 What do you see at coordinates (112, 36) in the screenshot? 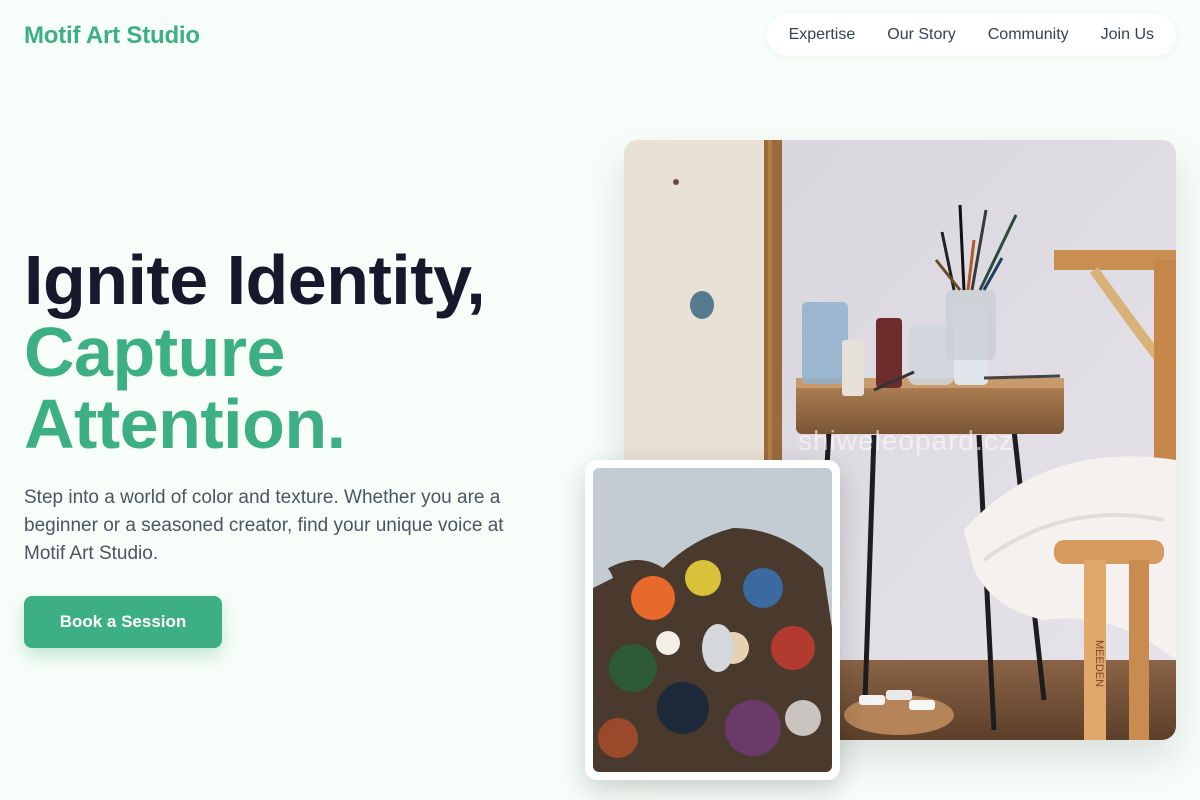
I see `brand-logo: Motif Art Studio` at bounding box center [112, 36].